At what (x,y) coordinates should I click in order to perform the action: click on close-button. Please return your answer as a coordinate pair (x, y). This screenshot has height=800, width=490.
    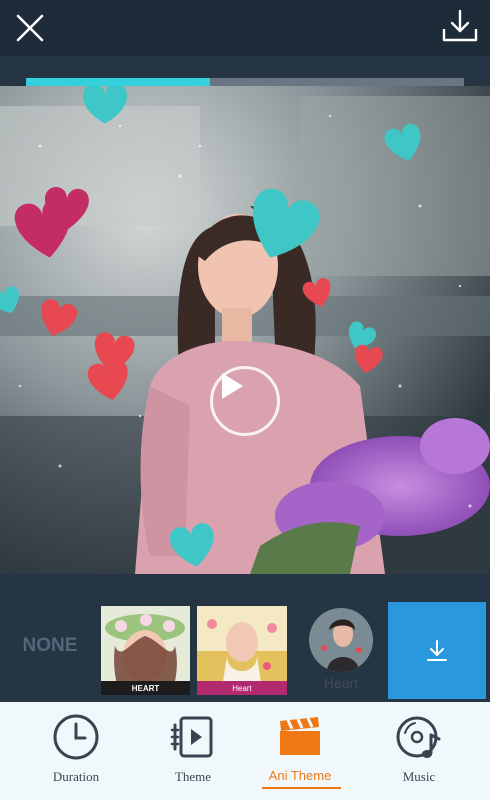
    Looking at the image, I should click on (30, 28).